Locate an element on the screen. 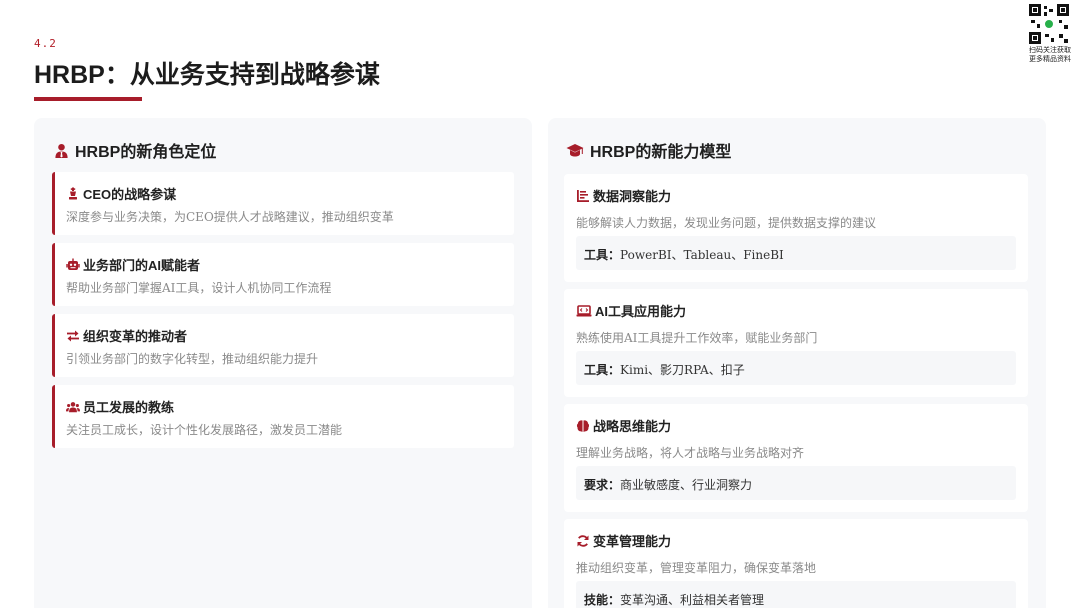 This screenshot has width=1080, height=608. skill-desc: 熟练使用AI工具提升工作效率，赋能业务部门 is located at coordinates (697, 338).